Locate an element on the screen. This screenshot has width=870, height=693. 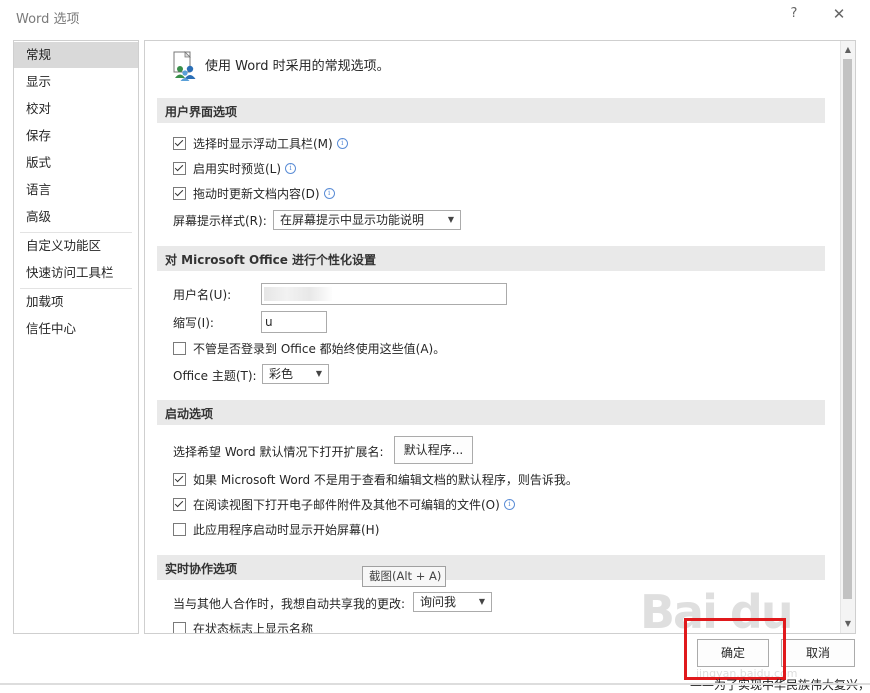
nav-item-quick-access: 快速访问工具栏 is located at coordinates (76, 273).